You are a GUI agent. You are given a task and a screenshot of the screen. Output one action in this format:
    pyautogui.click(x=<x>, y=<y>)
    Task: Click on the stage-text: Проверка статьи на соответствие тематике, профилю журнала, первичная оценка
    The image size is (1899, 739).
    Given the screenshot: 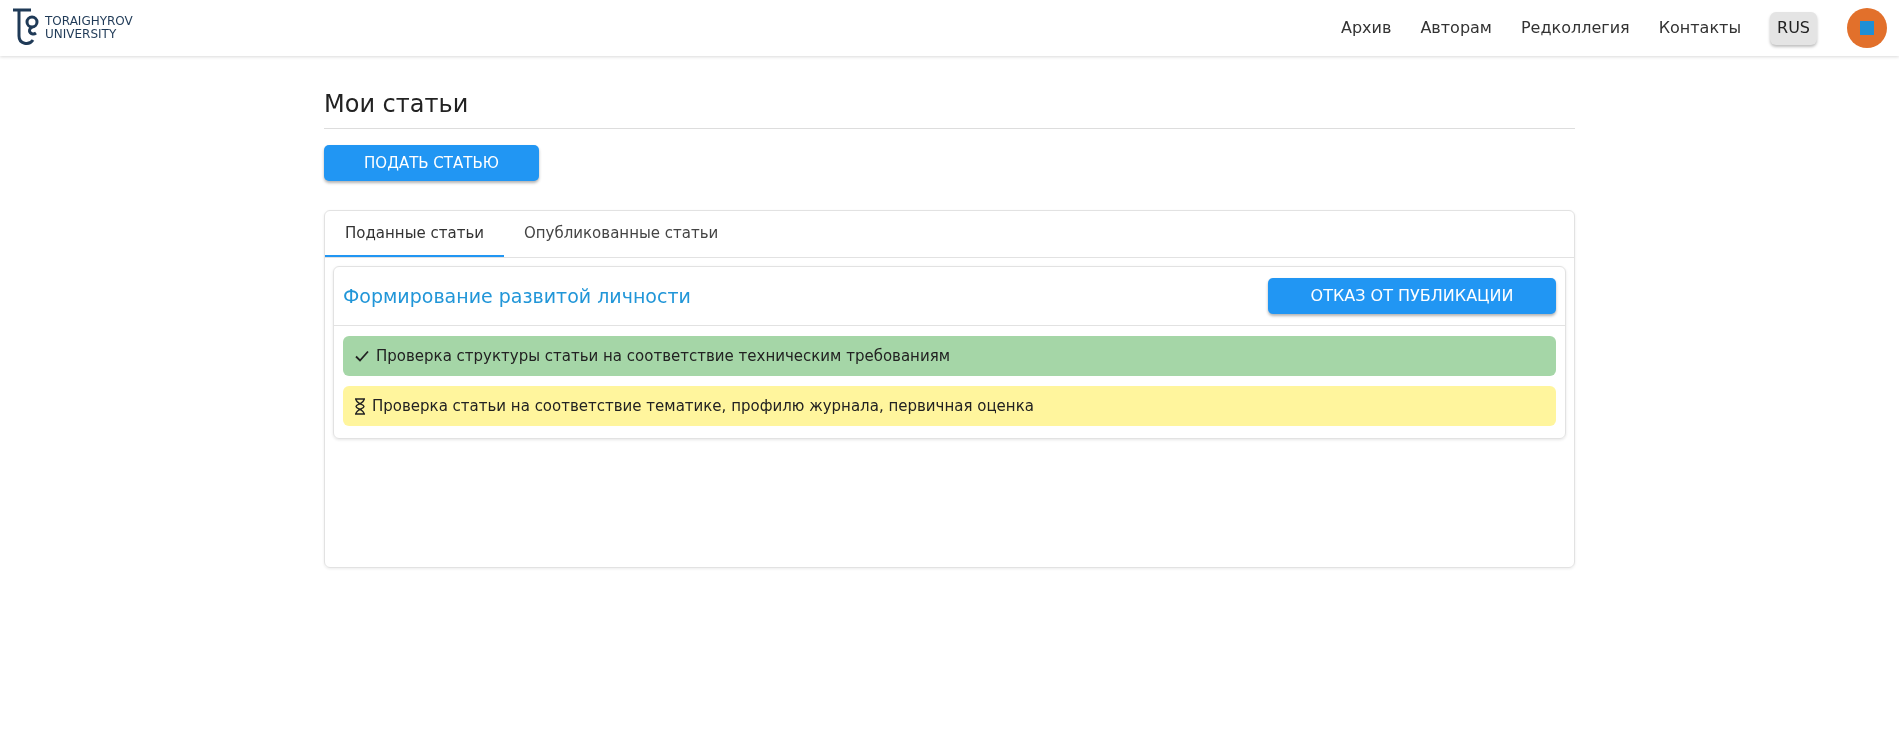 What is the action you would take?
    pyautogui.click(x=703, y=406)
    